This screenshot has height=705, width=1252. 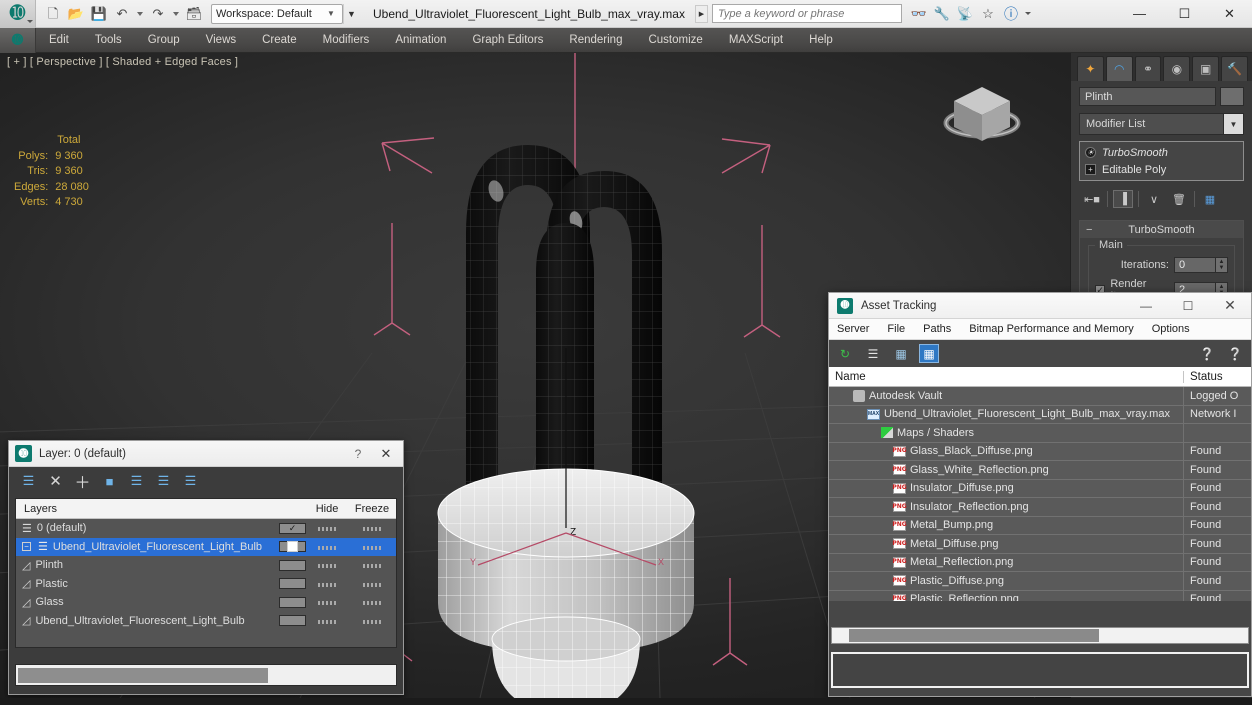 What do you see at coordinates (76, 14) in the screenshot?
I see `open-file-icon: 📂` at bounding box center [76, 14].